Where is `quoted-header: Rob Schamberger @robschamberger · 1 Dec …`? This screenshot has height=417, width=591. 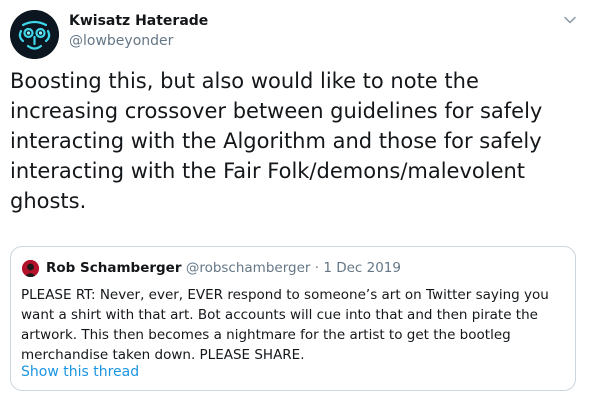
quoted-header: Rob Schamberger @robschamberger · 1 Dec … is located at coordinates (223, 268).